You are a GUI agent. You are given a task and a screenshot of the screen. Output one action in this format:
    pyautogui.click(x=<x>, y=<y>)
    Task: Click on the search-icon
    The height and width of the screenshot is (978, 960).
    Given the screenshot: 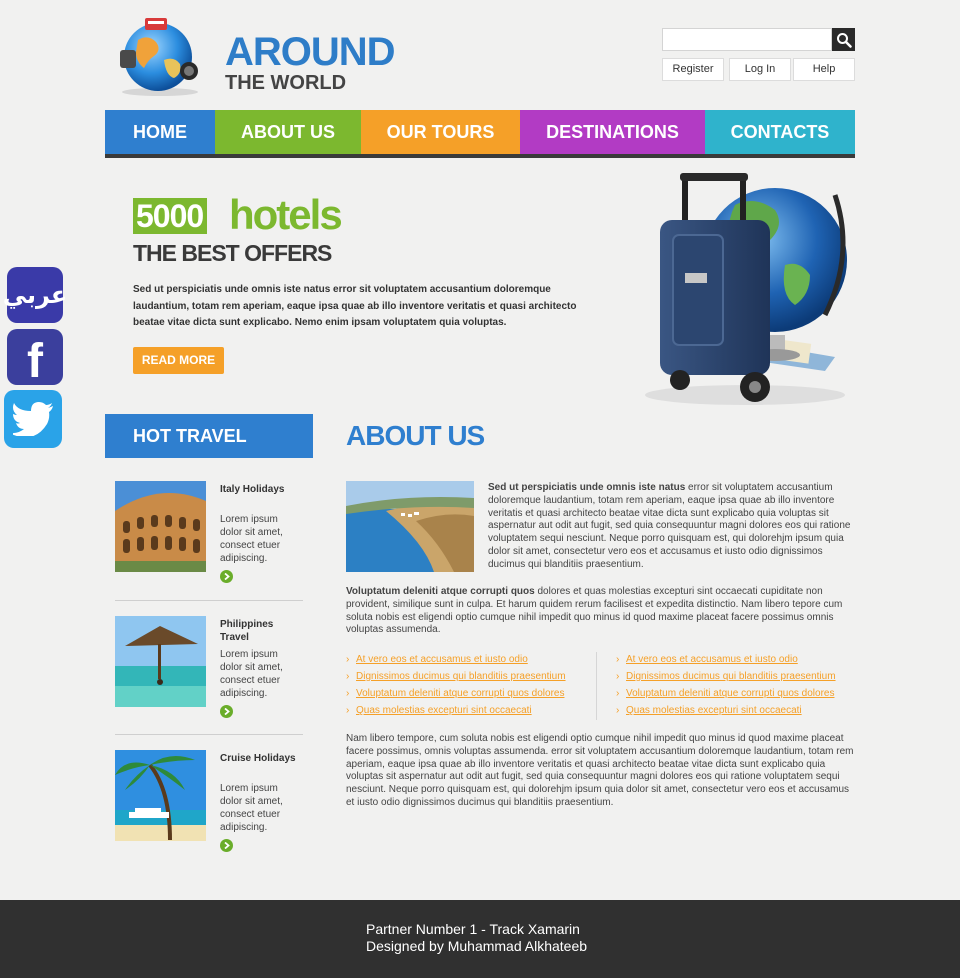 What is the action you would take?
    pyautogui.click(x=844, y=40)
    